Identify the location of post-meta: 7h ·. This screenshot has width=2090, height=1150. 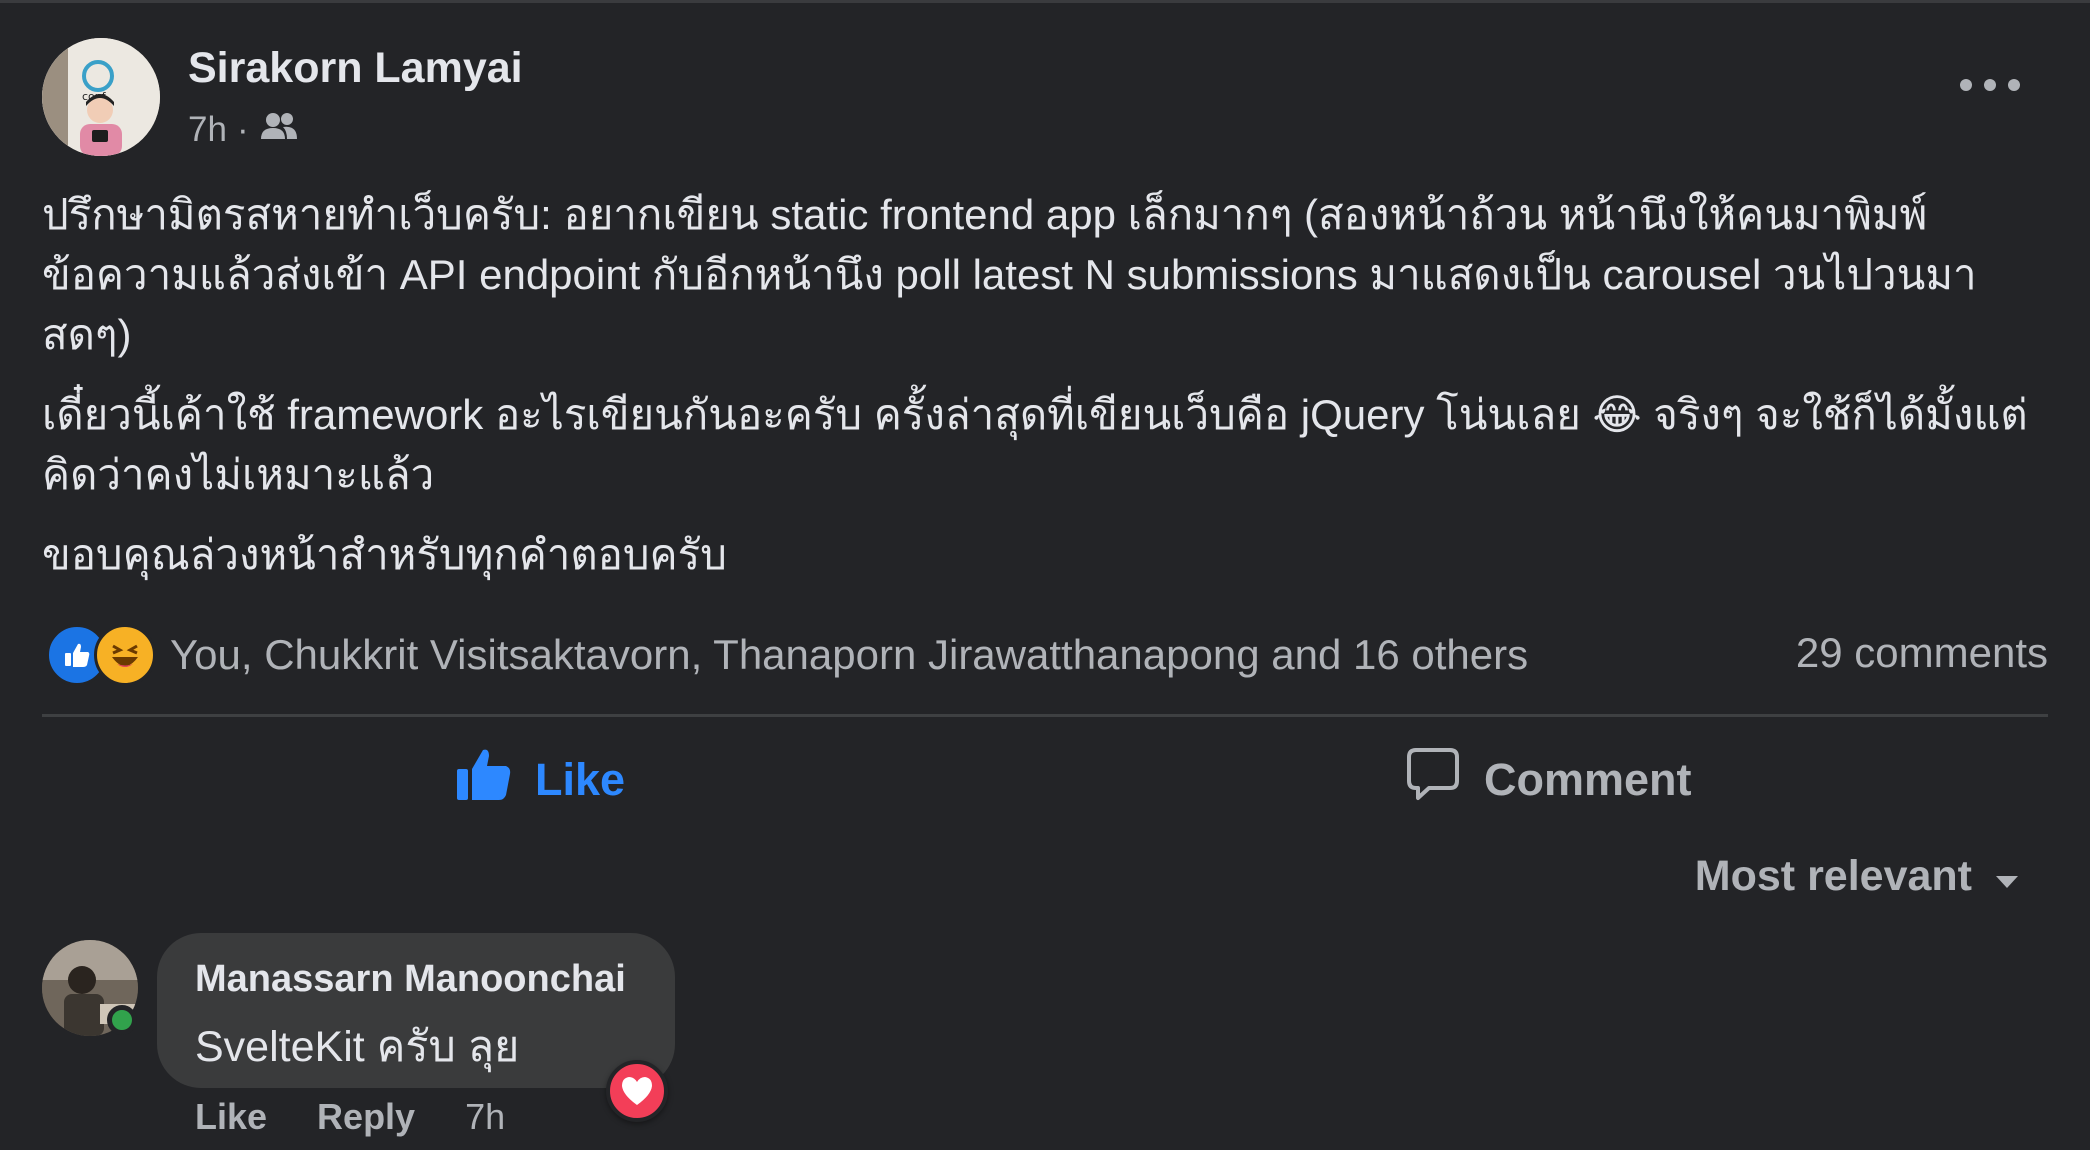
(243, 130).